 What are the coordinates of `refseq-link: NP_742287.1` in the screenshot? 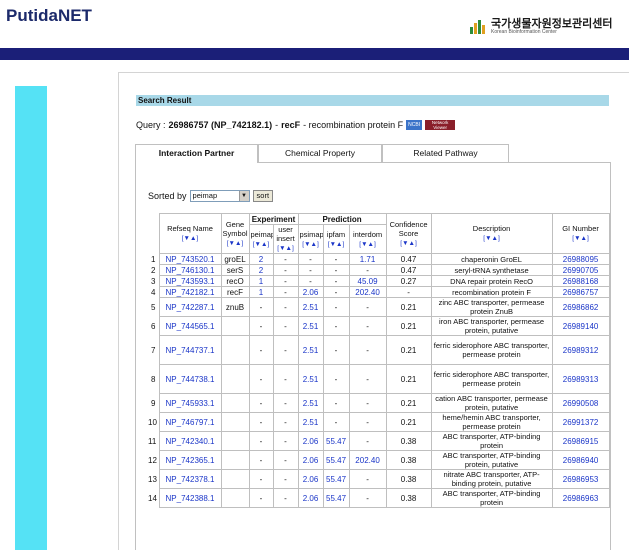 It's located at (190, 307).